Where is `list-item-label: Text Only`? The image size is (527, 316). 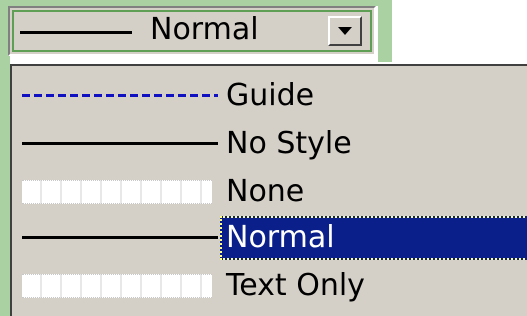
list-item-label: Text Only is located at coordinates (295, 285).